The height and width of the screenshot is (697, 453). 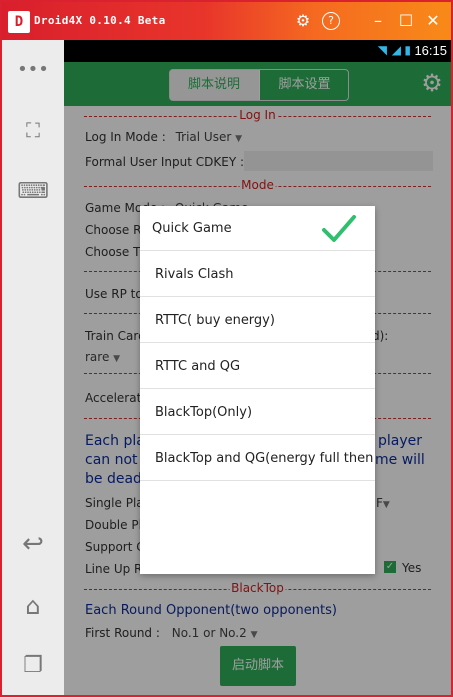 I want to click on option-rttc-buy-energy: RTTC( buy energy), so click(x=257, y=320).